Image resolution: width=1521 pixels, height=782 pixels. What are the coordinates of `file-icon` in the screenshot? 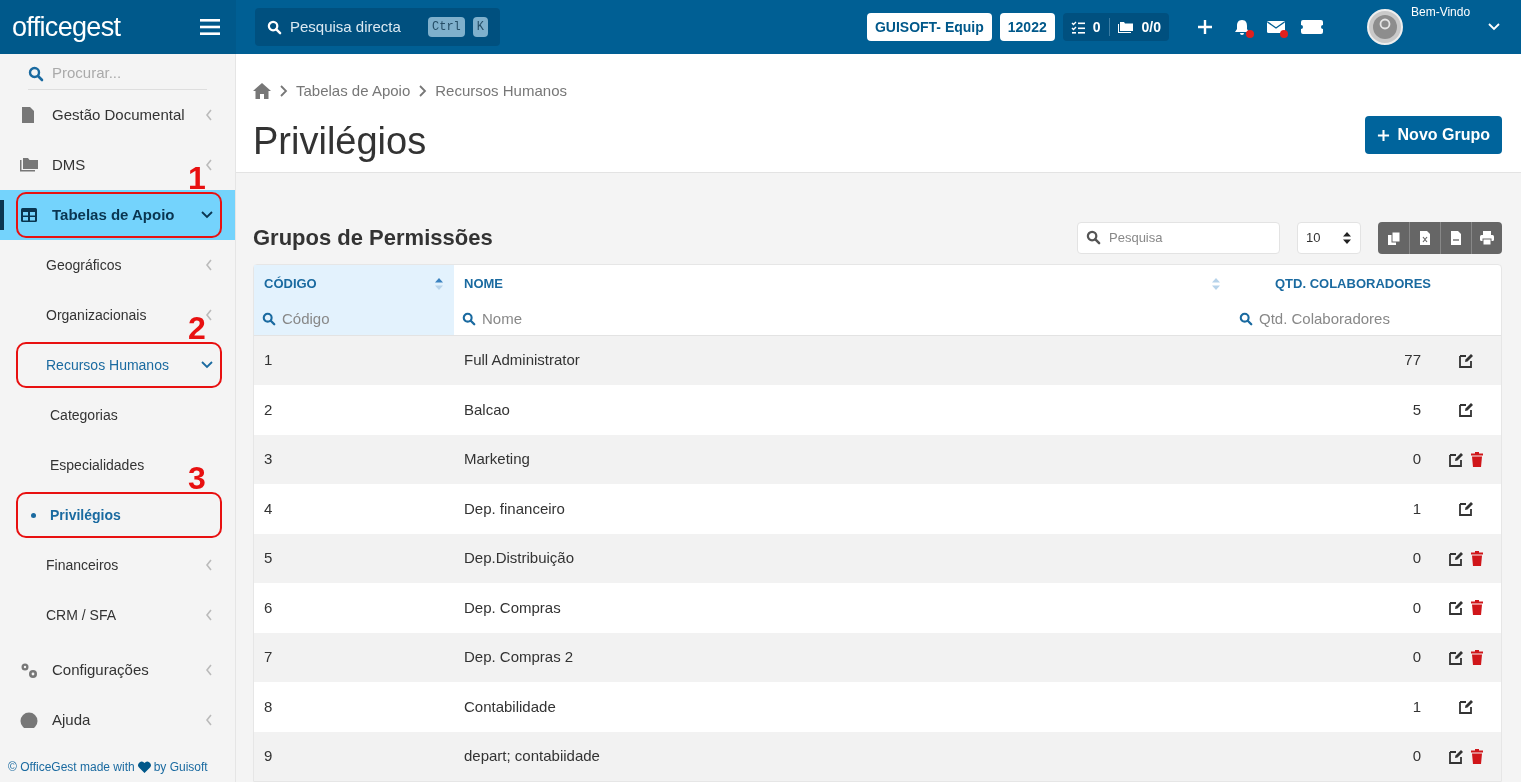 It's located at (1456, 237).